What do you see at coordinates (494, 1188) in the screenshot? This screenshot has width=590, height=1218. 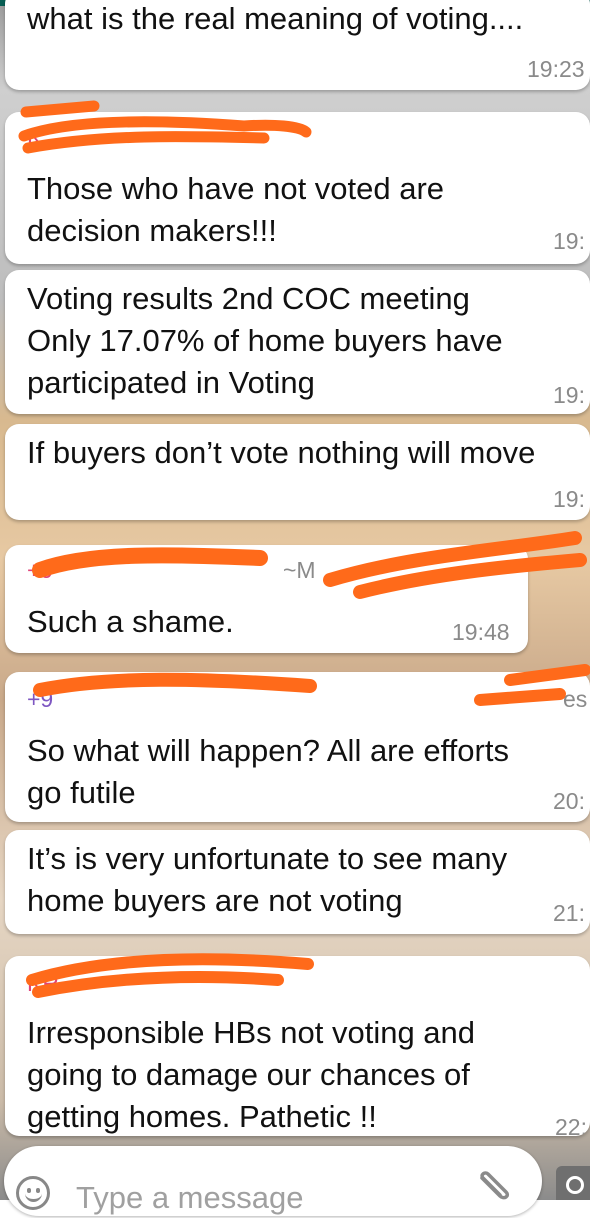 I see `paperclip-icon` at bounding box center [494, 1188].